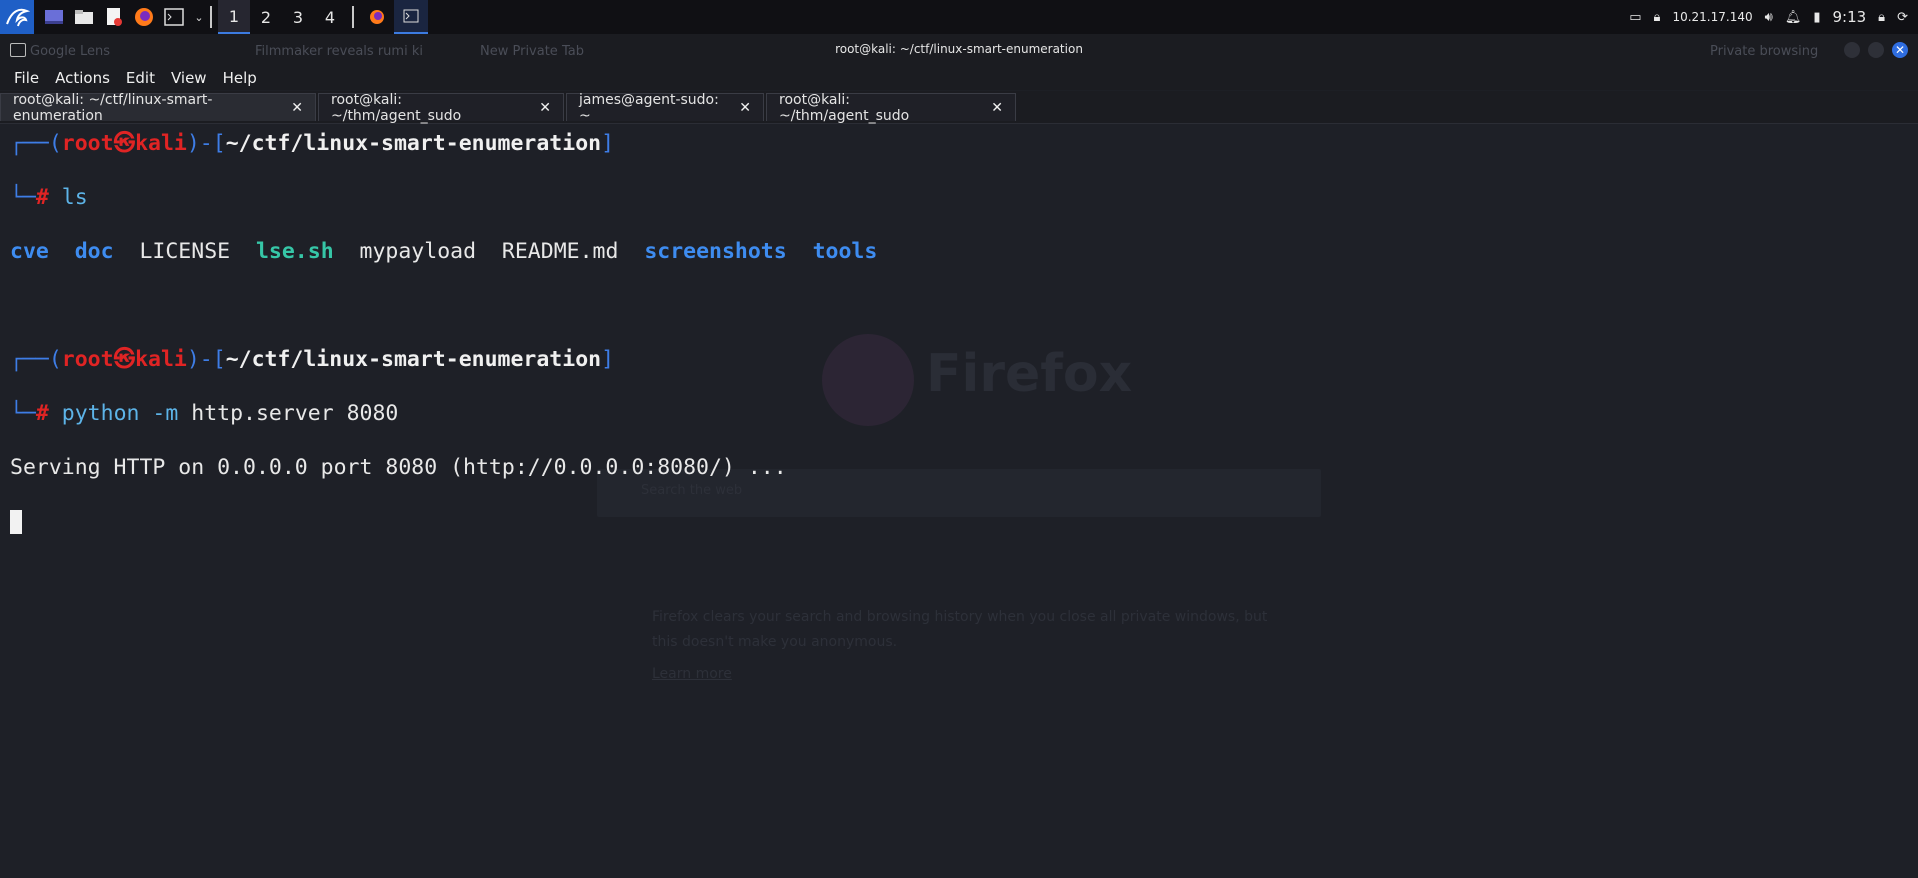  Describe the element at coordinates (54, 17) in the screenshot. I see `desktop-icon` at that location.